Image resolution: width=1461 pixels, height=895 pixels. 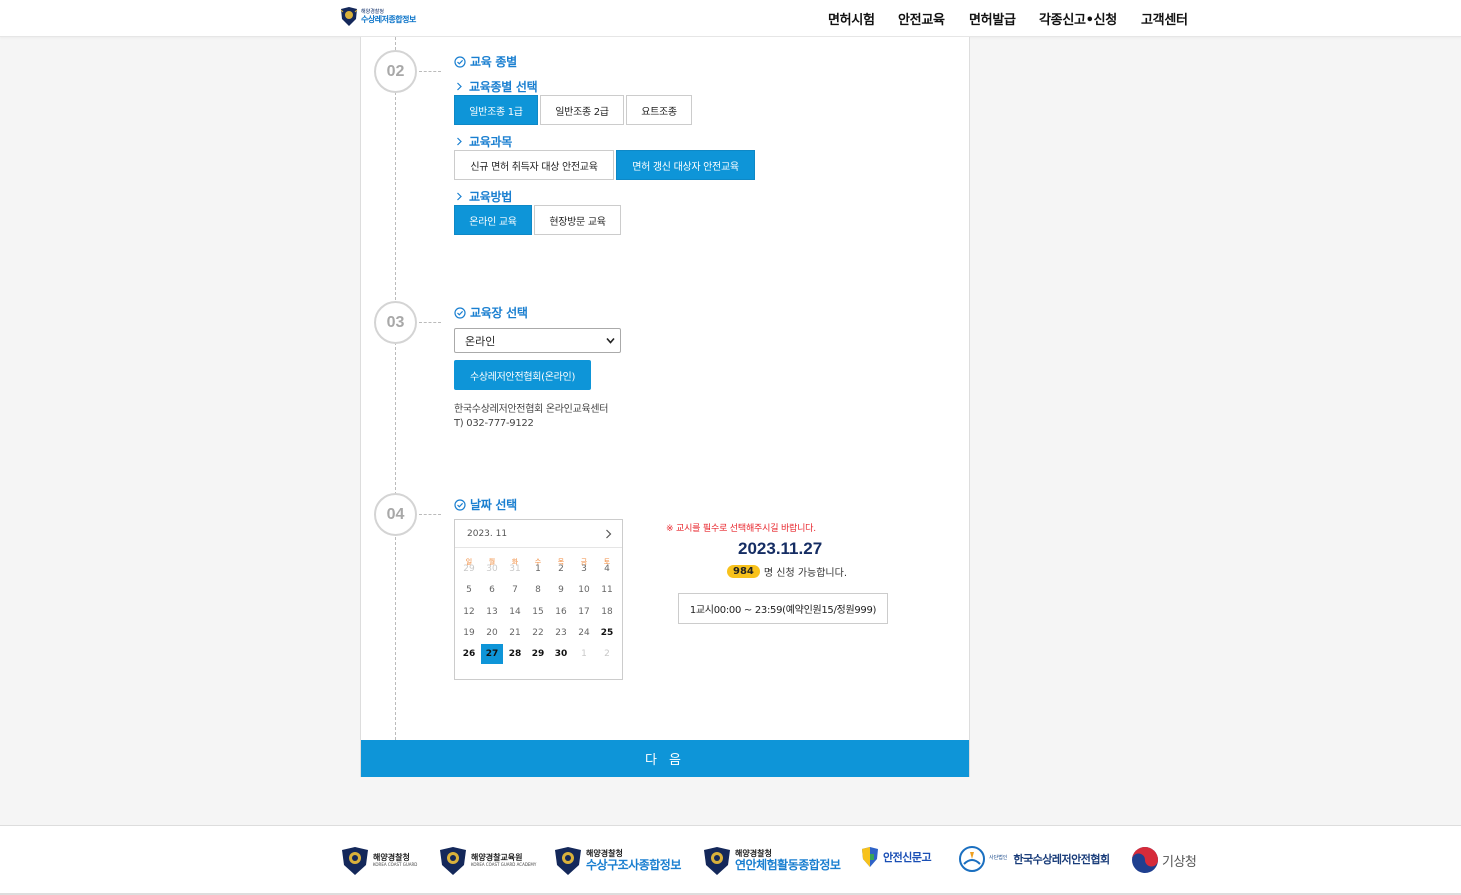 What do you see at coordinates (577, 220) in the screenshot?
I see `method-option-onsite: 현장방문 교육` at bounding box center [577, 220].